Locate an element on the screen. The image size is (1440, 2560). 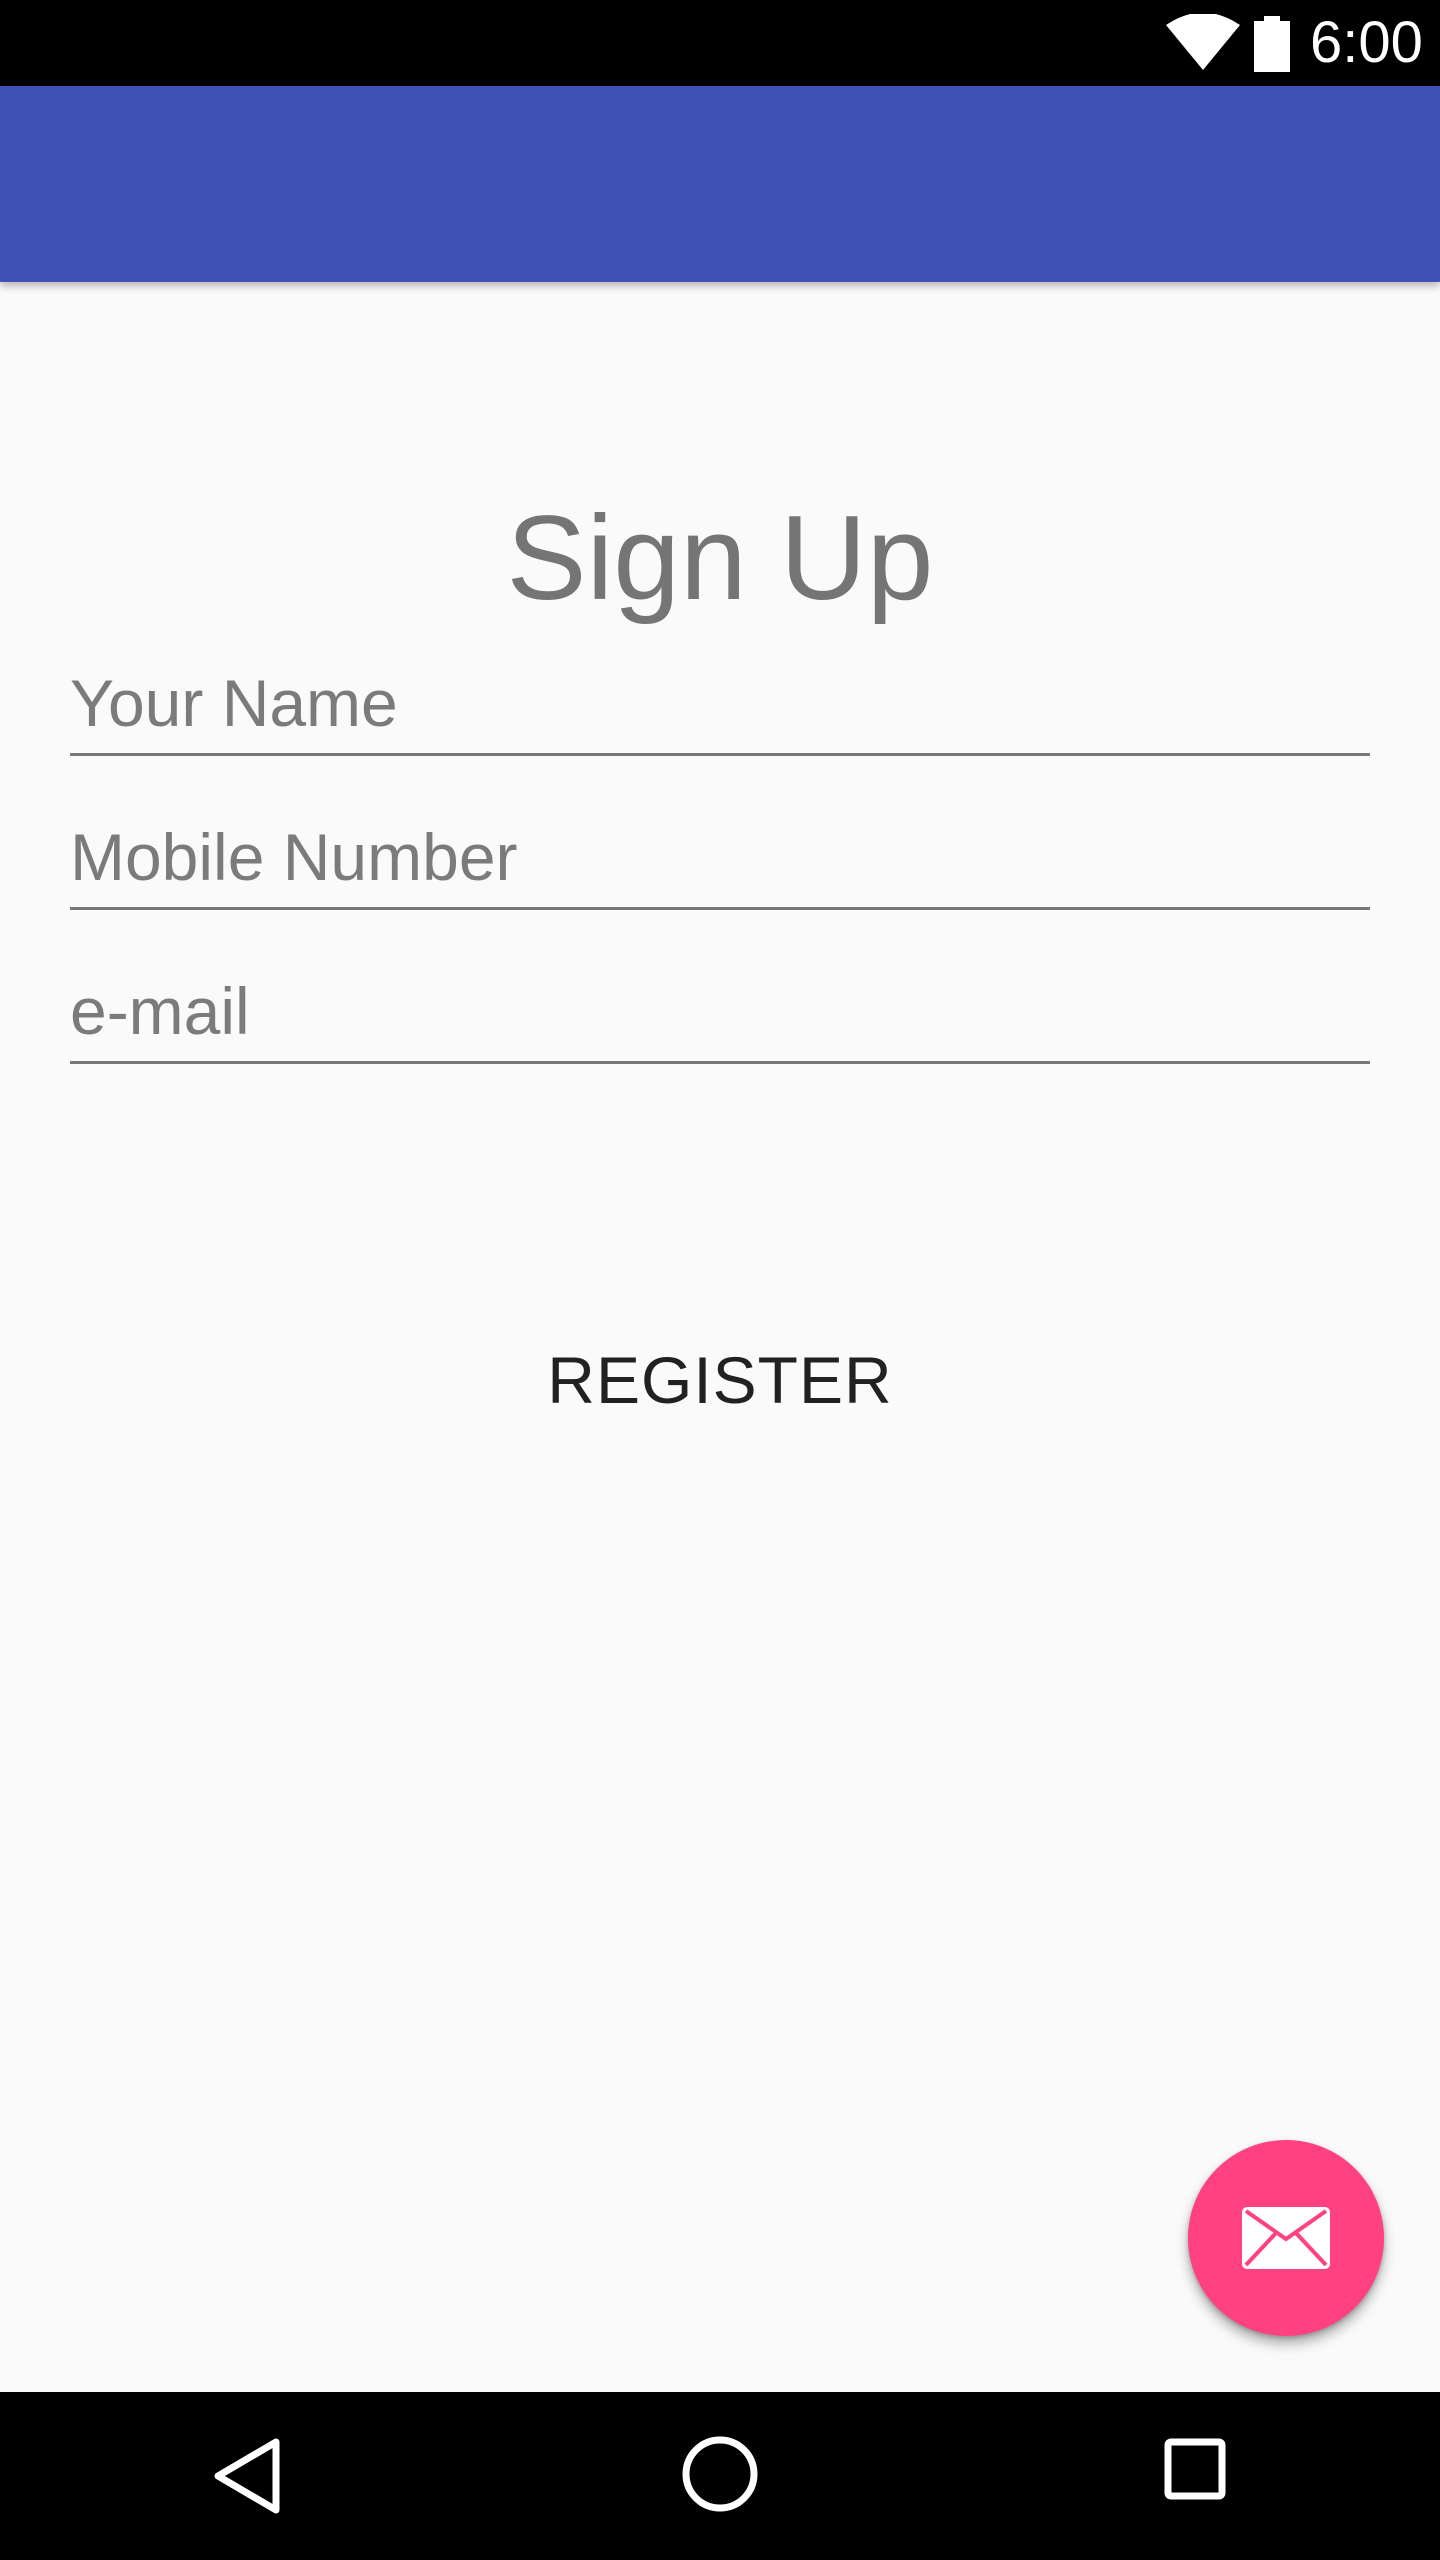
name-field is located at coordinates (720, 706).